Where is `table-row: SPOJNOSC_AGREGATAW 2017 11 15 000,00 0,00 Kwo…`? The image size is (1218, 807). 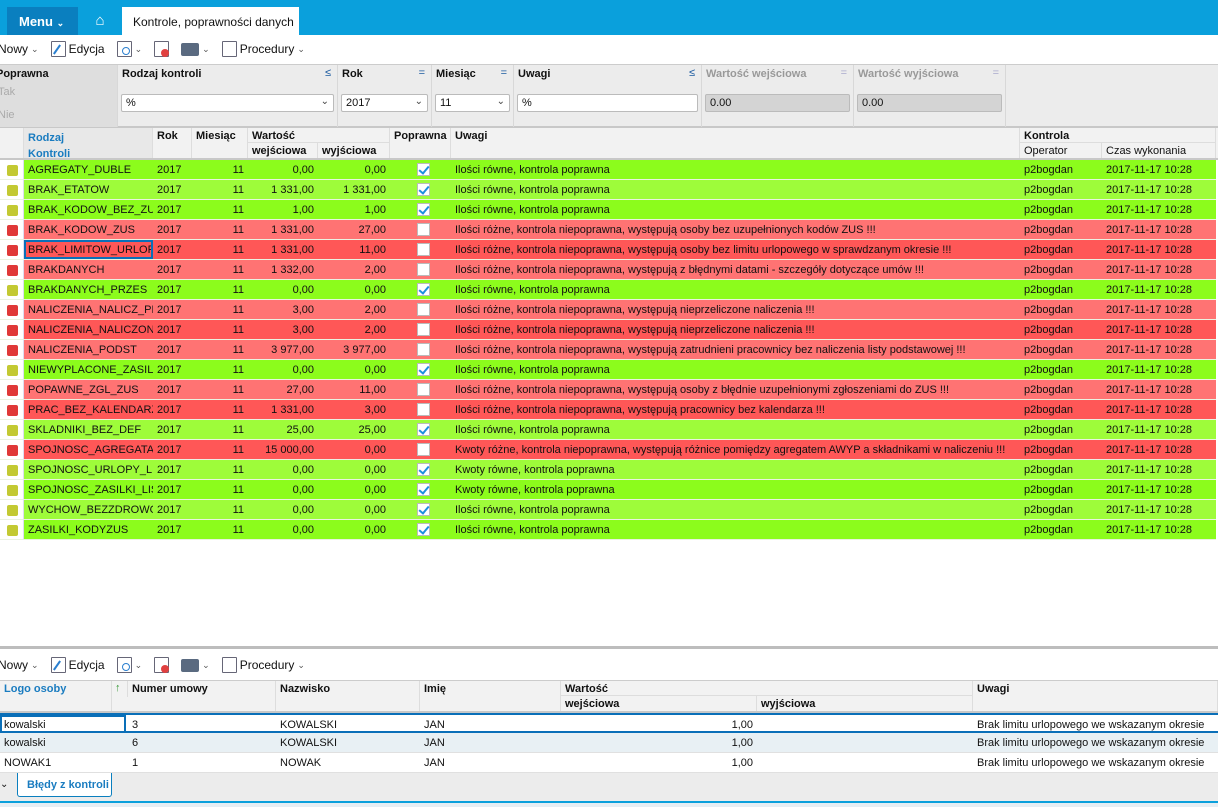
table-row: SPOJNOSC_AGREGATAW 2017 11 15 000,00 0,00 Kwo… is located at coordinates (608, 450).